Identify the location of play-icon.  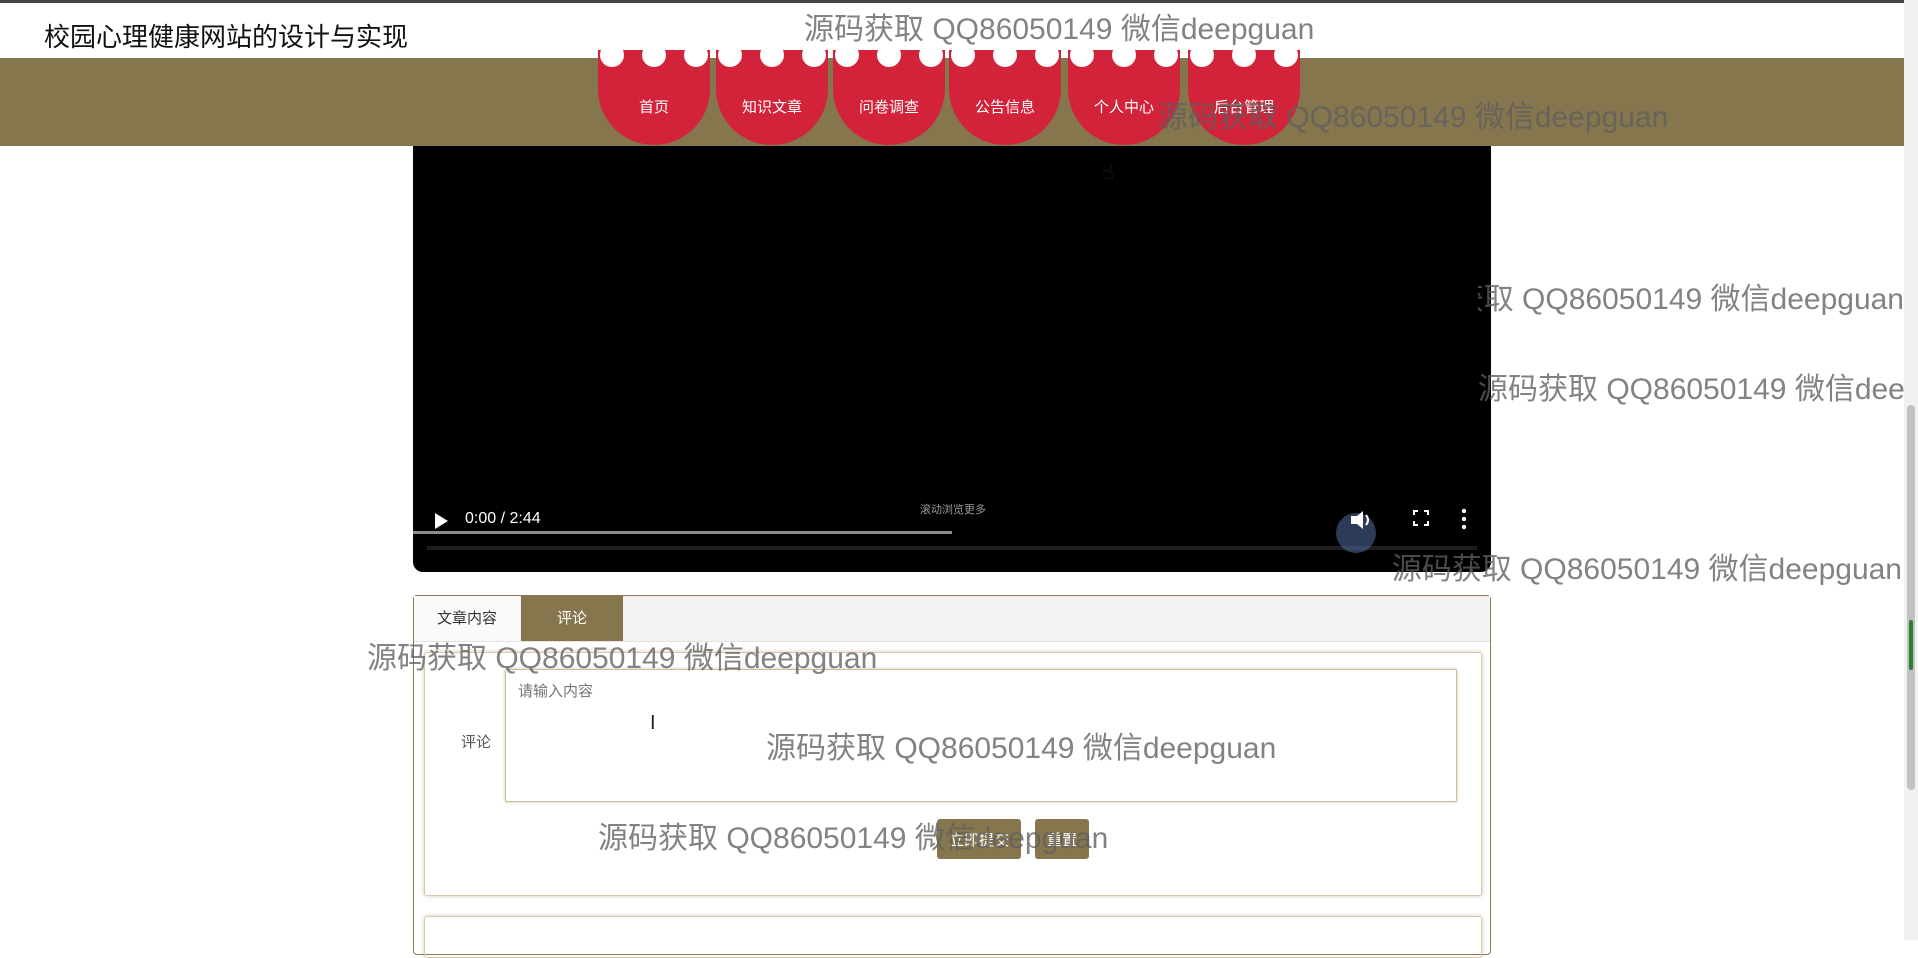
(441, 521).